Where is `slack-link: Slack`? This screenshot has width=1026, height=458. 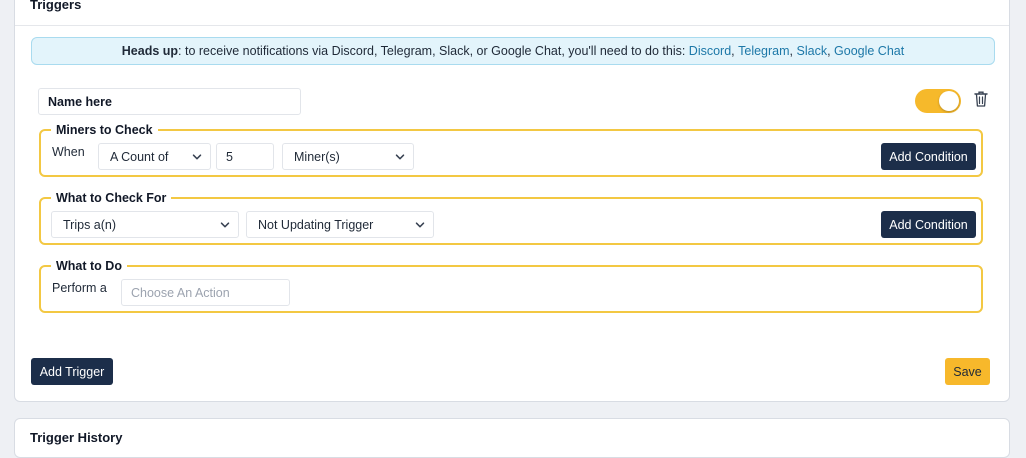 slack-link: Slack is located at coordinates (812, 51).